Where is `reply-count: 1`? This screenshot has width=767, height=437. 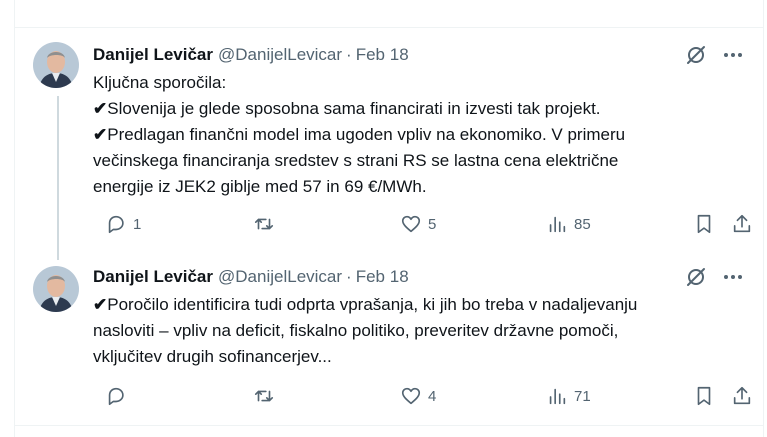 reply-count: 1 is located at coordinates (137, 224).